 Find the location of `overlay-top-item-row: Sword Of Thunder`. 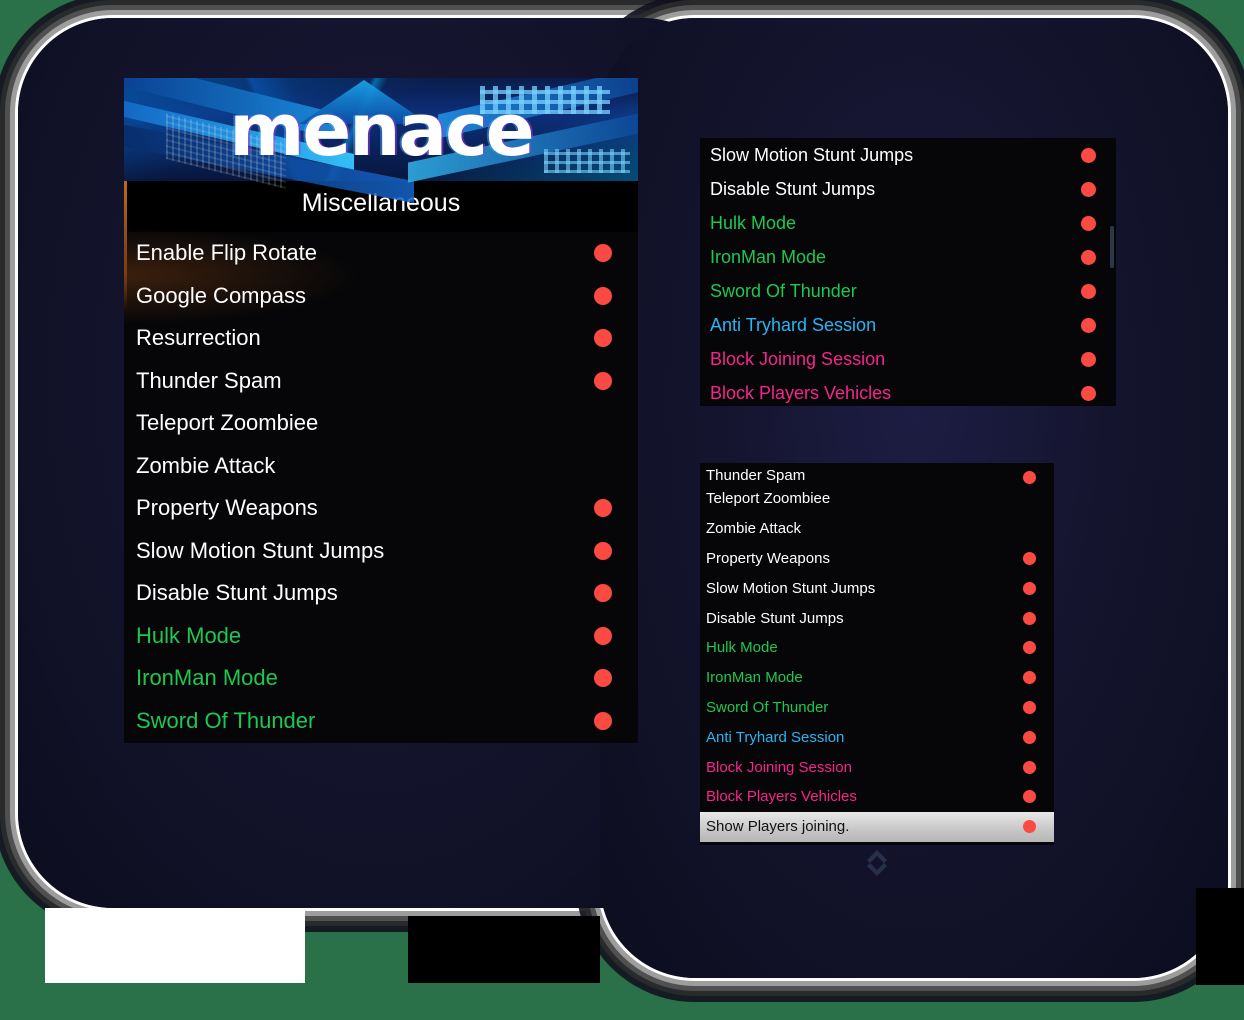

overlay-top-item-row: Sword Of Thunder is located at coordinates (908, 291).